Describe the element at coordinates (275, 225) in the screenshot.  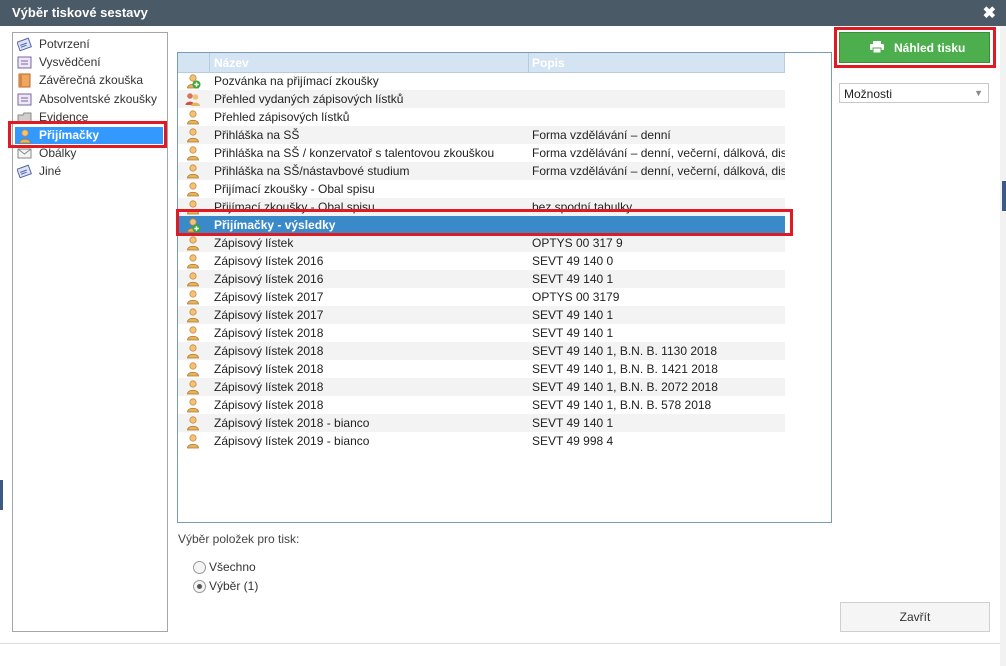
I see `row-name: Přijímačky - výsledky` at that location.